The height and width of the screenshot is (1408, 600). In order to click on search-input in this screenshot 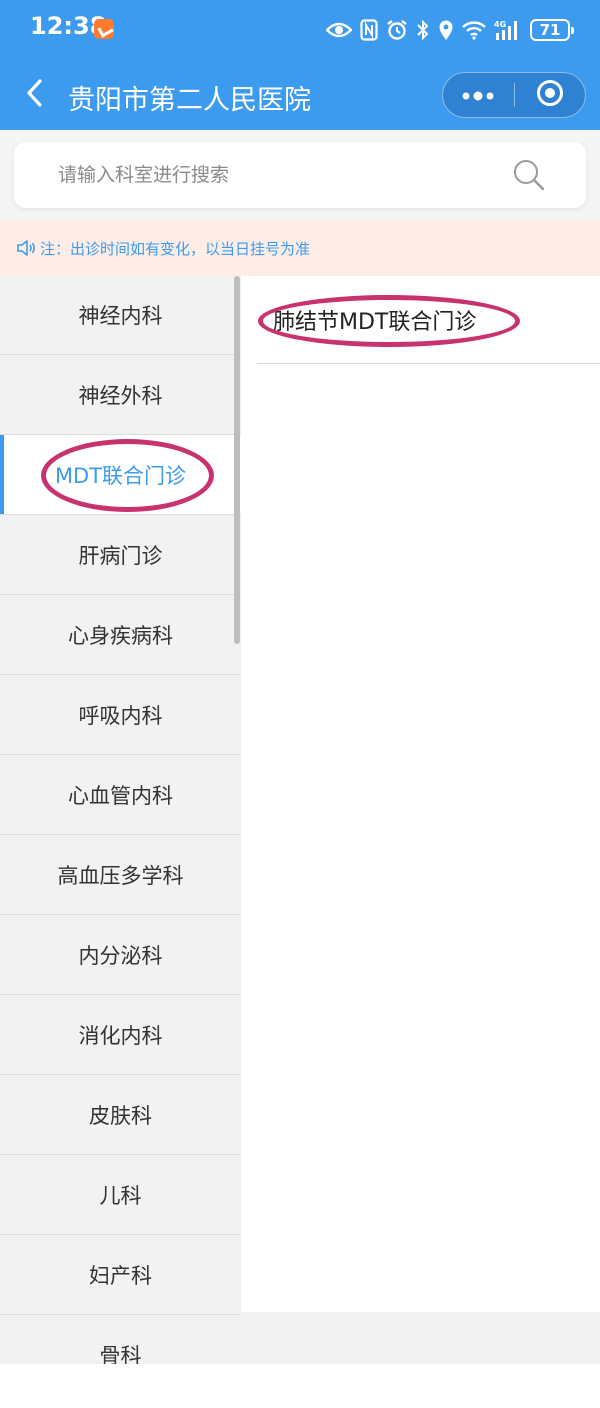, I will do `click(276, 175)`.